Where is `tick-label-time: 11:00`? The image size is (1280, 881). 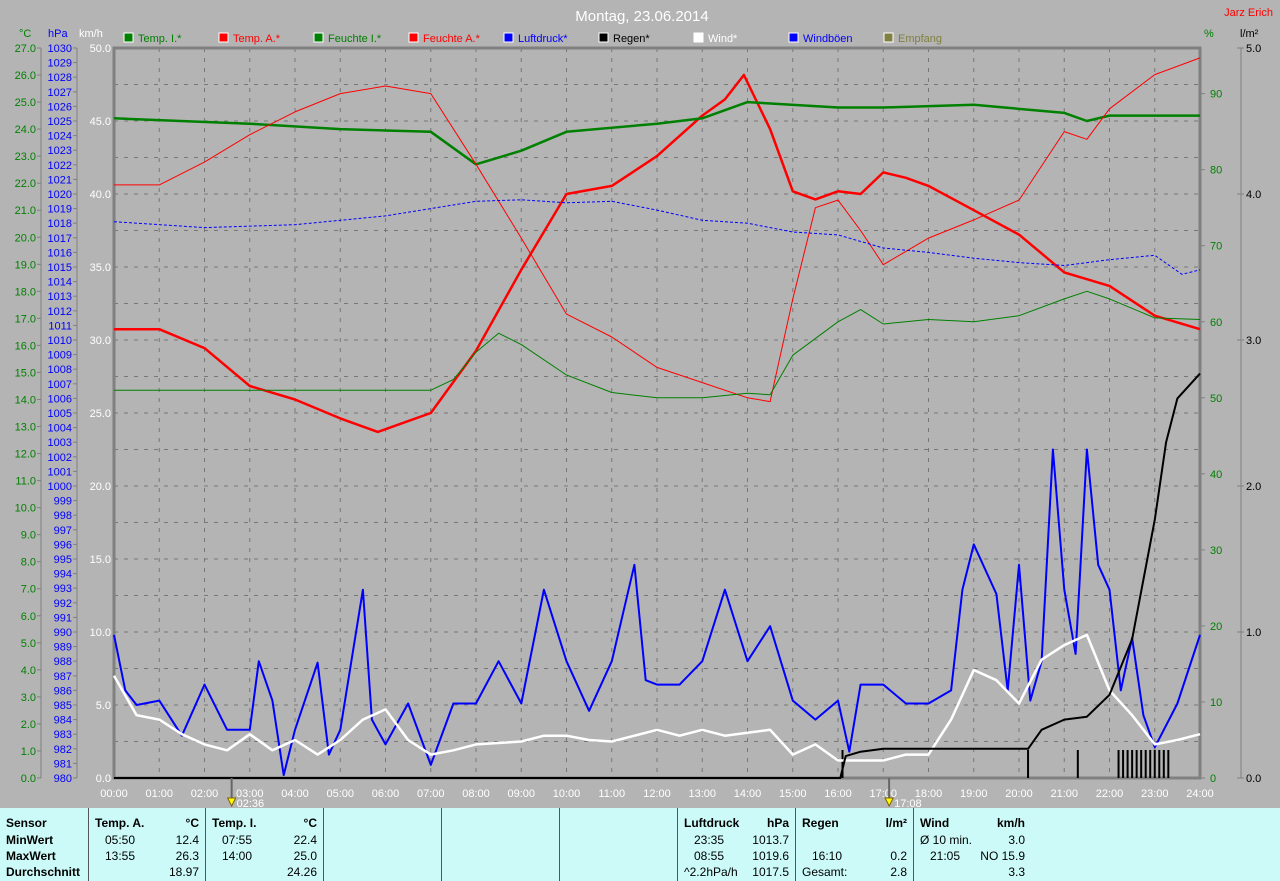 tick-label-time: 11:00 is located at coordinates (611, 794).